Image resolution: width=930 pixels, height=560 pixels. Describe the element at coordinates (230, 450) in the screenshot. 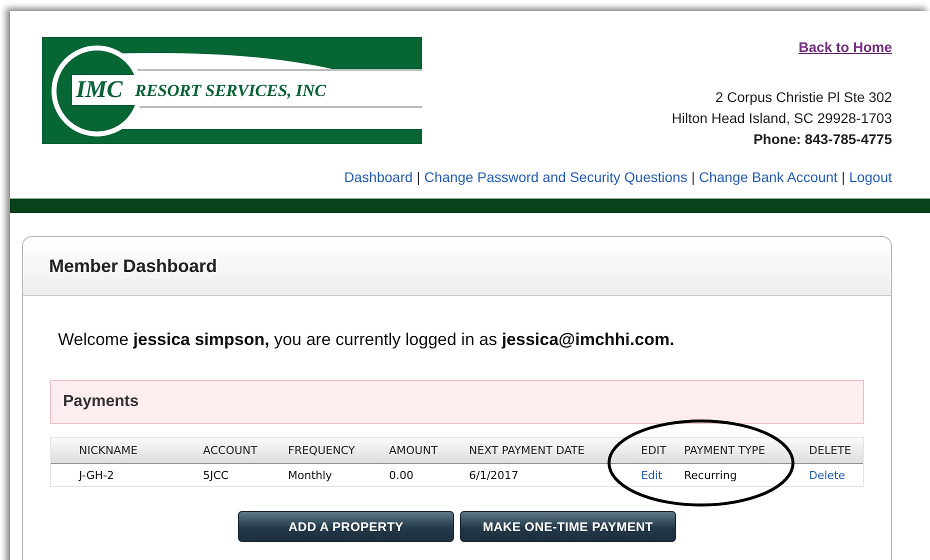

I see `column-header: ACCOUNT` at that location.